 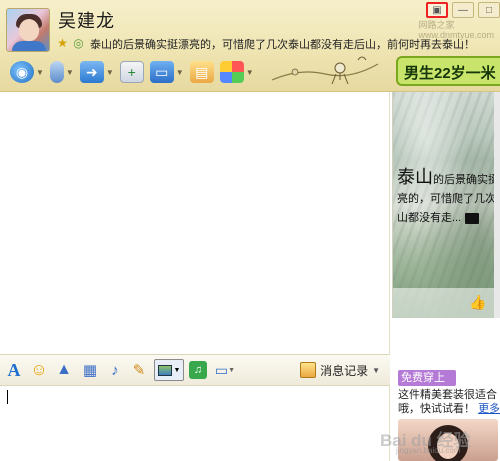 What do you see at coordinates (231, 72) in the screenshot?
I see `apps-grid-icon` at bounding box center [231, 72].